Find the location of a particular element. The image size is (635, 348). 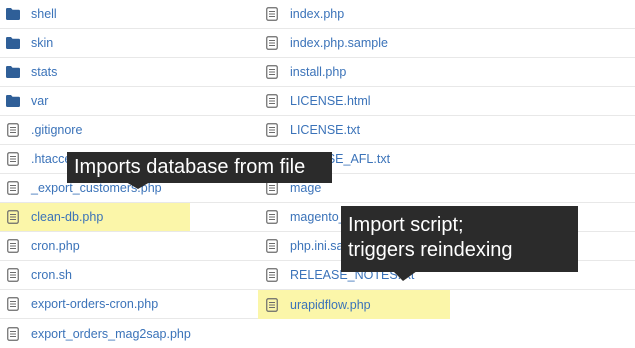

tooltip-urapidflow: Import script; triggers reindexing is located at coordinates (459, 239).